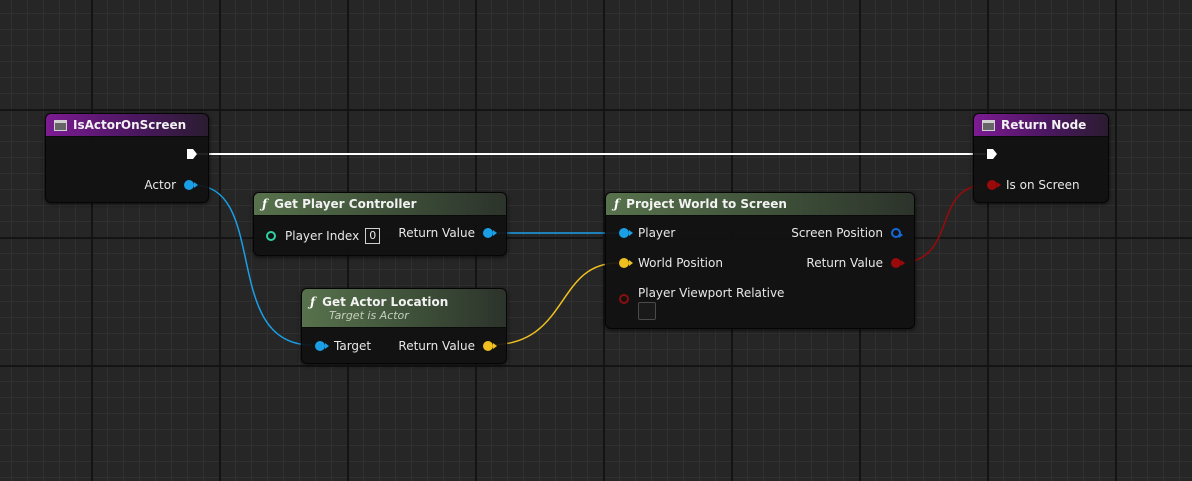 Image resolution: width=1192 pixels, height=481 pixels. Describe the element at coordinates (898, 263) in the screenshot. I see `project-return-pin` at that location.